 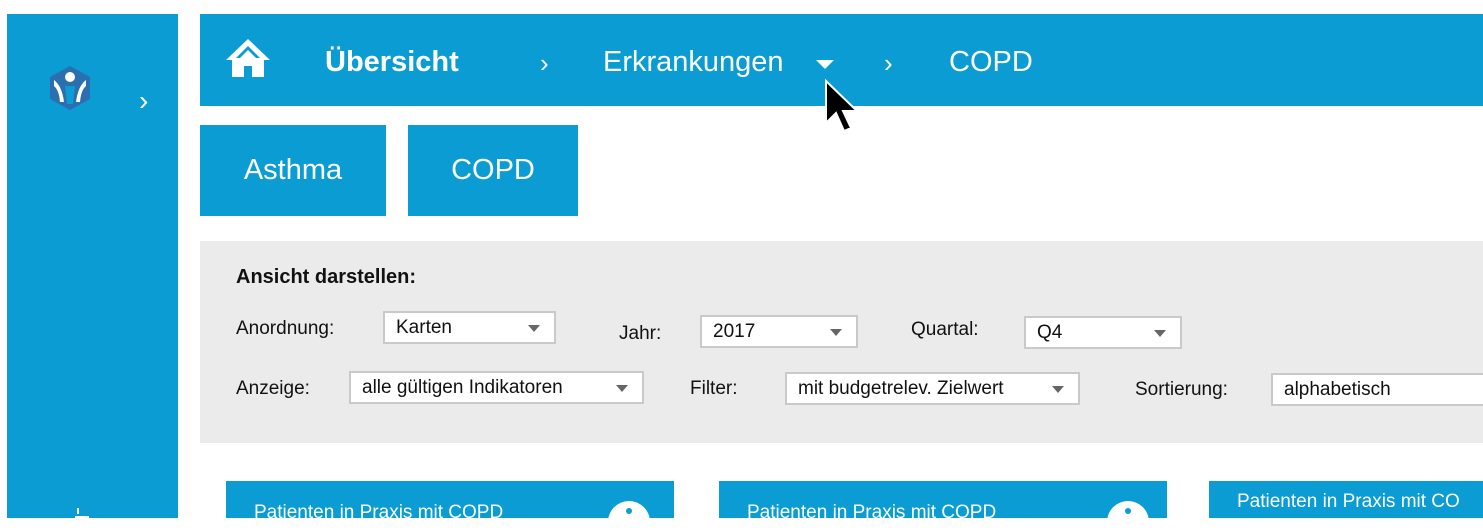 I want to click on anzeige-select: alle gültigen Indikatoren, so click(x=496, y=387).